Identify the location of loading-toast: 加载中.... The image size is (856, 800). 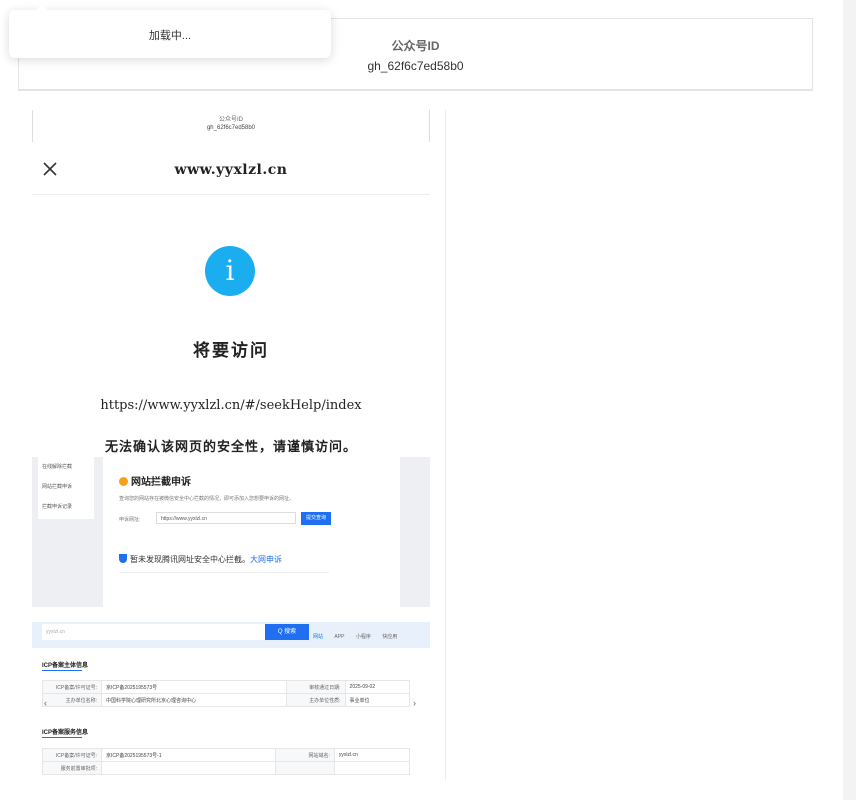
(170, 31).